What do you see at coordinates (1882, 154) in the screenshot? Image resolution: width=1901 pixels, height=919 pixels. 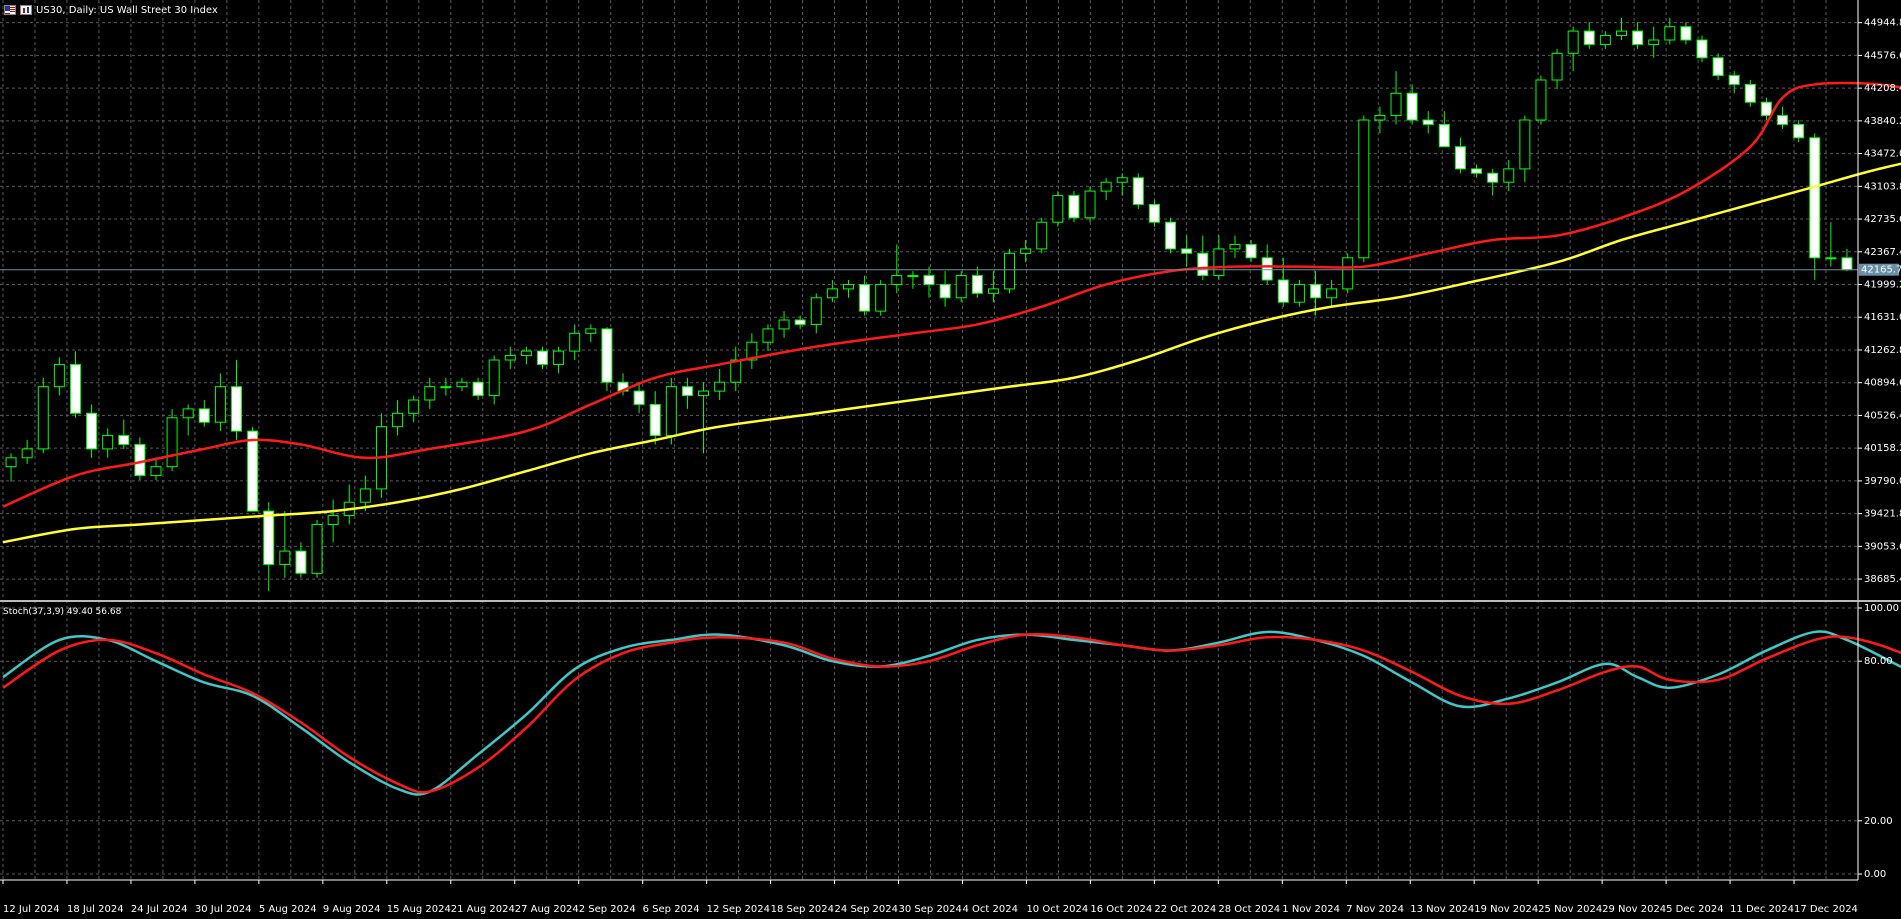 I see `price-tick-label: 43472.0` at bounding box center [1882, 154].